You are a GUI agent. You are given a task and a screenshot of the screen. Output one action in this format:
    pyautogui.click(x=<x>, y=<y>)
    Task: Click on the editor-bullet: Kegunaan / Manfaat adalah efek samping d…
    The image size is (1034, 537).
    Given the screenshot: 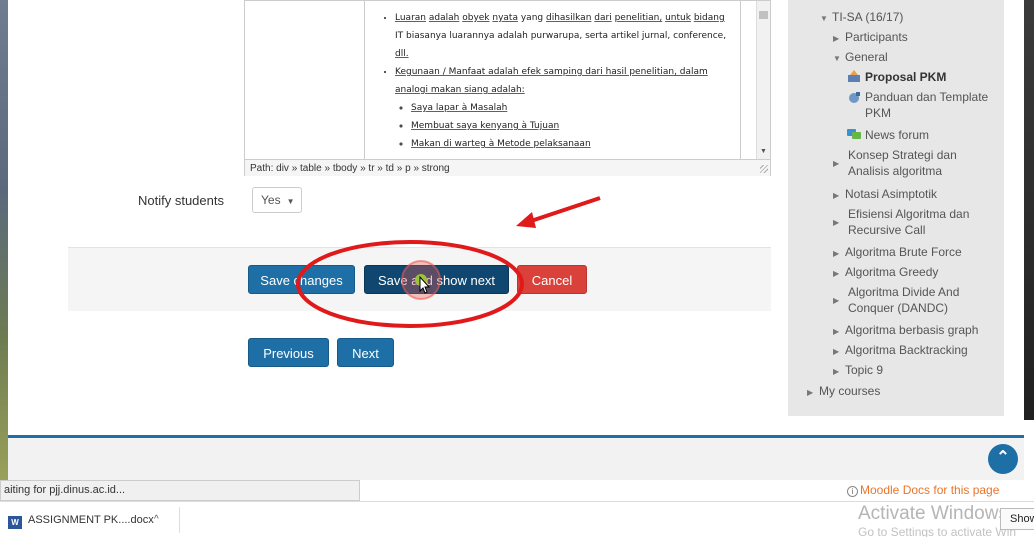 What is the action you would take?
    pyautogui.click(x=562, y=108)
    